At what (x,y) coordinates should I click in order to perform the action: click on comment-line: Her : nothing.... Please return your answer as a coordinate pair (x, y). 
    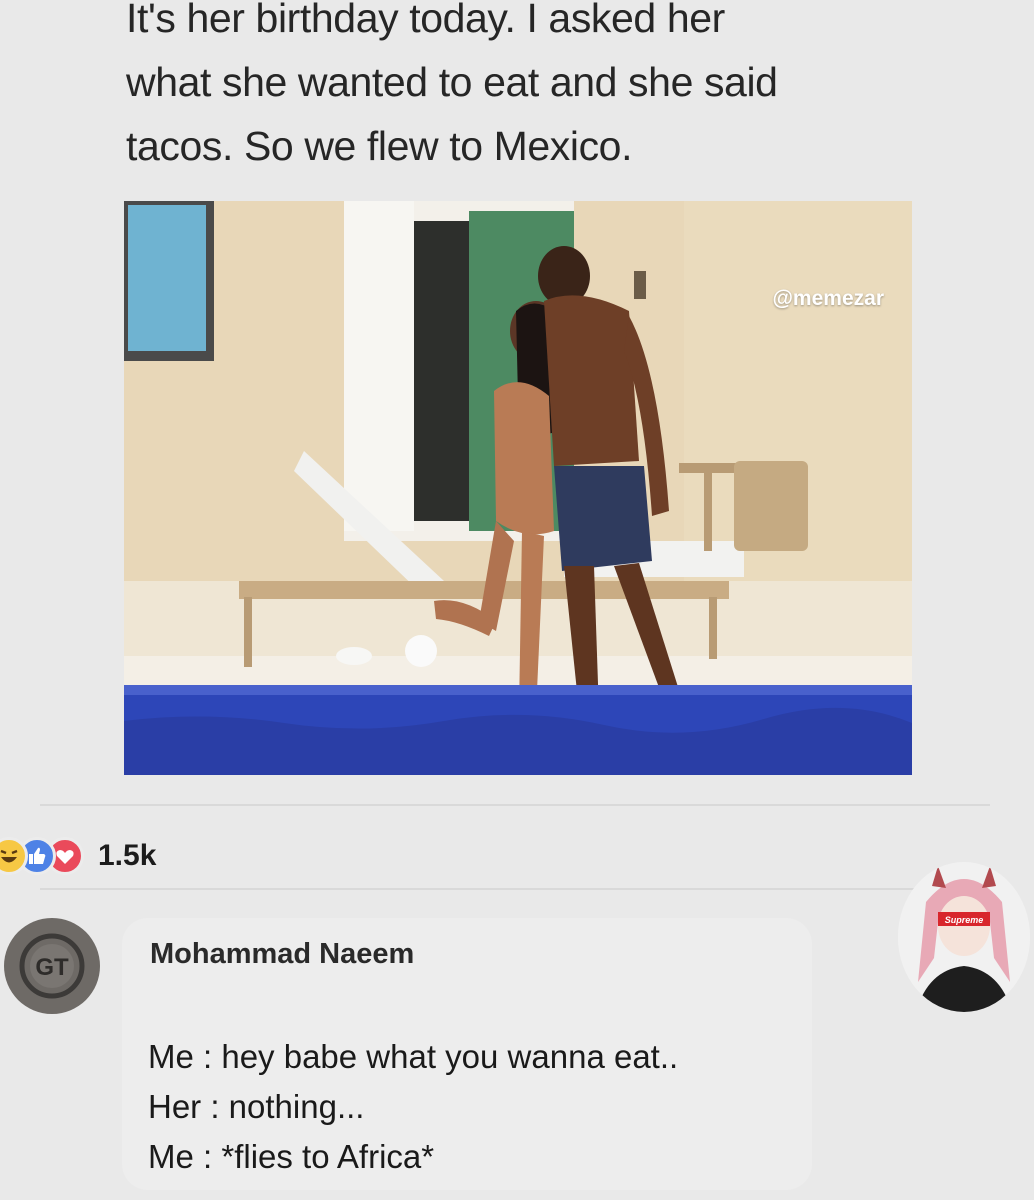
    Looking at the image, I should click on (256, 1106).